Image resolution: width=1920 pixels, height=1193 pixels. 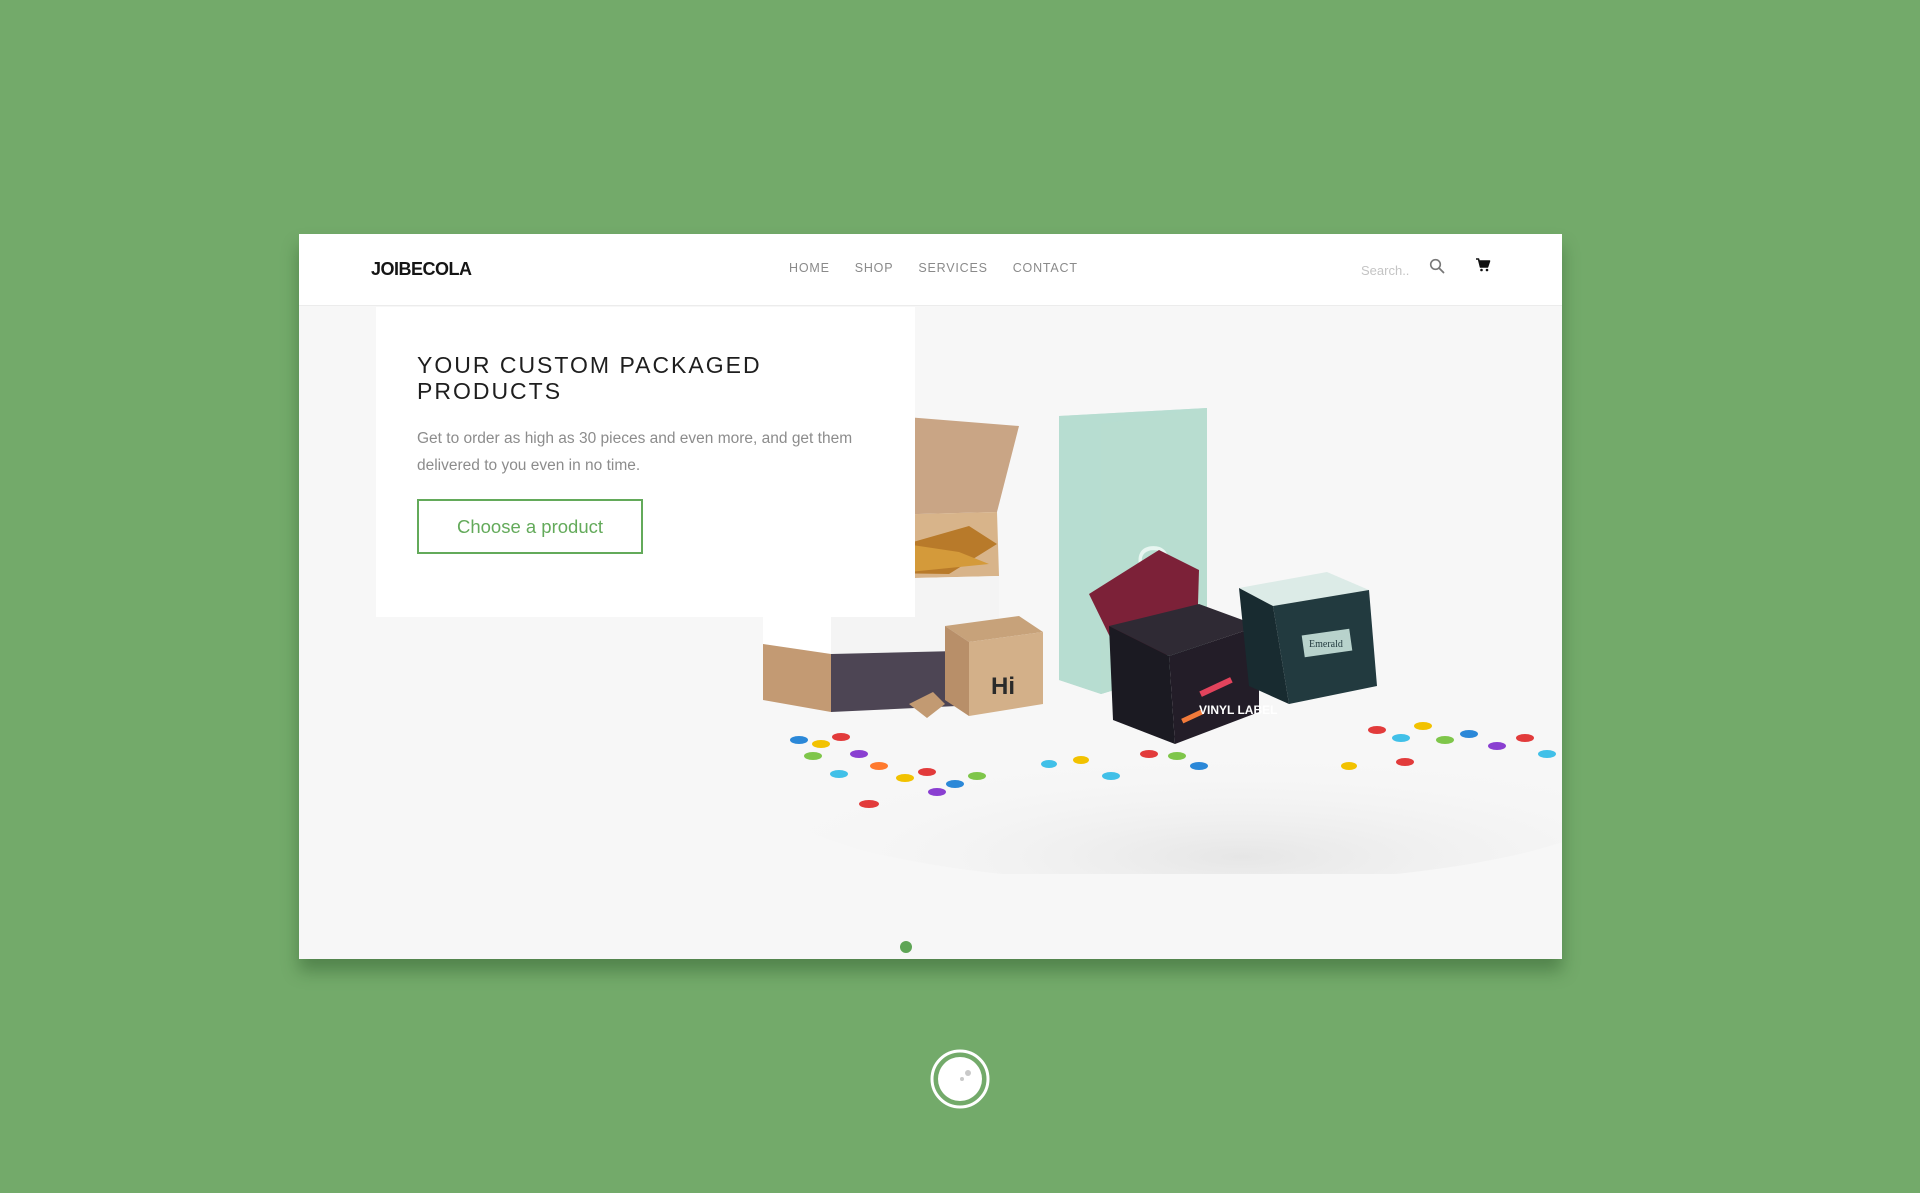 What do you see at coordinates (1003, 686) in the screenshot?
I see `svg-text: Hi` at bounding box center [1003, 686].